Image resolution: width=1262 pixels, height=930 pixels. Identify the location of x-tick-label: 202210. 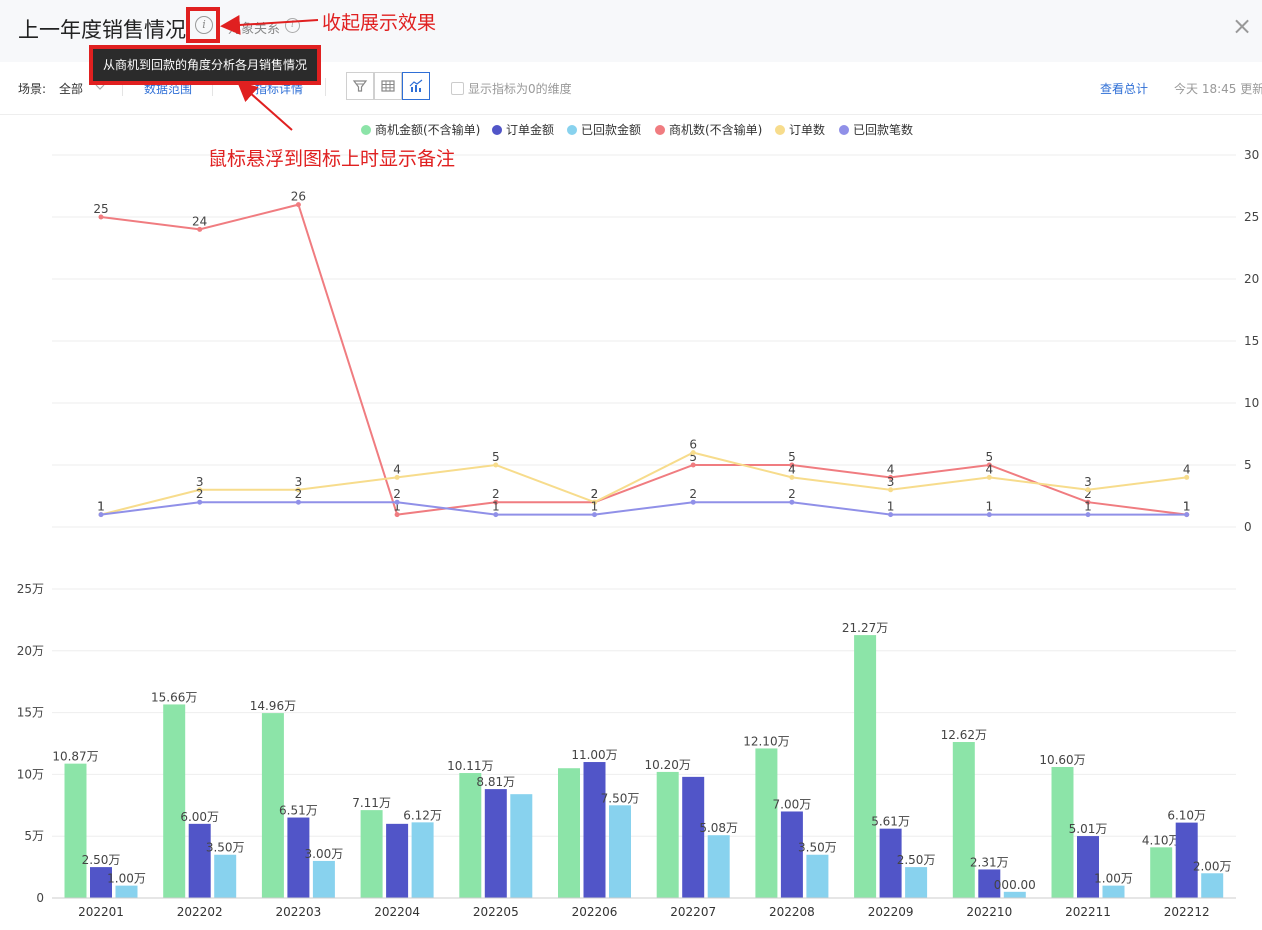
(989, 912).